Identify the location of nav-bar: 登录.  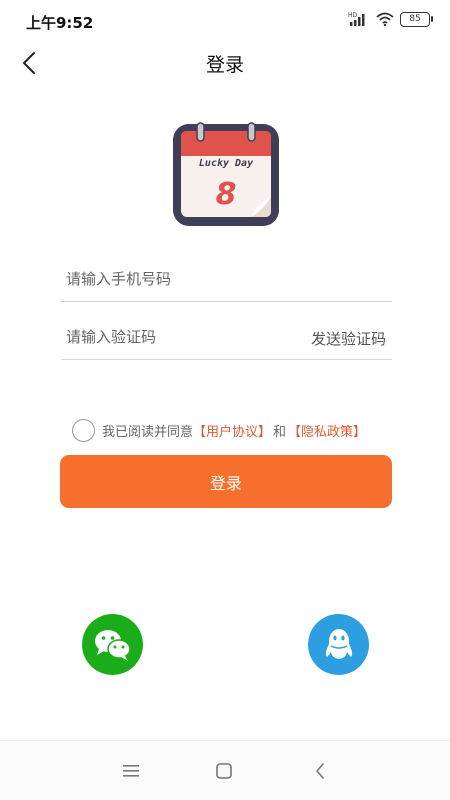
(225, 63).